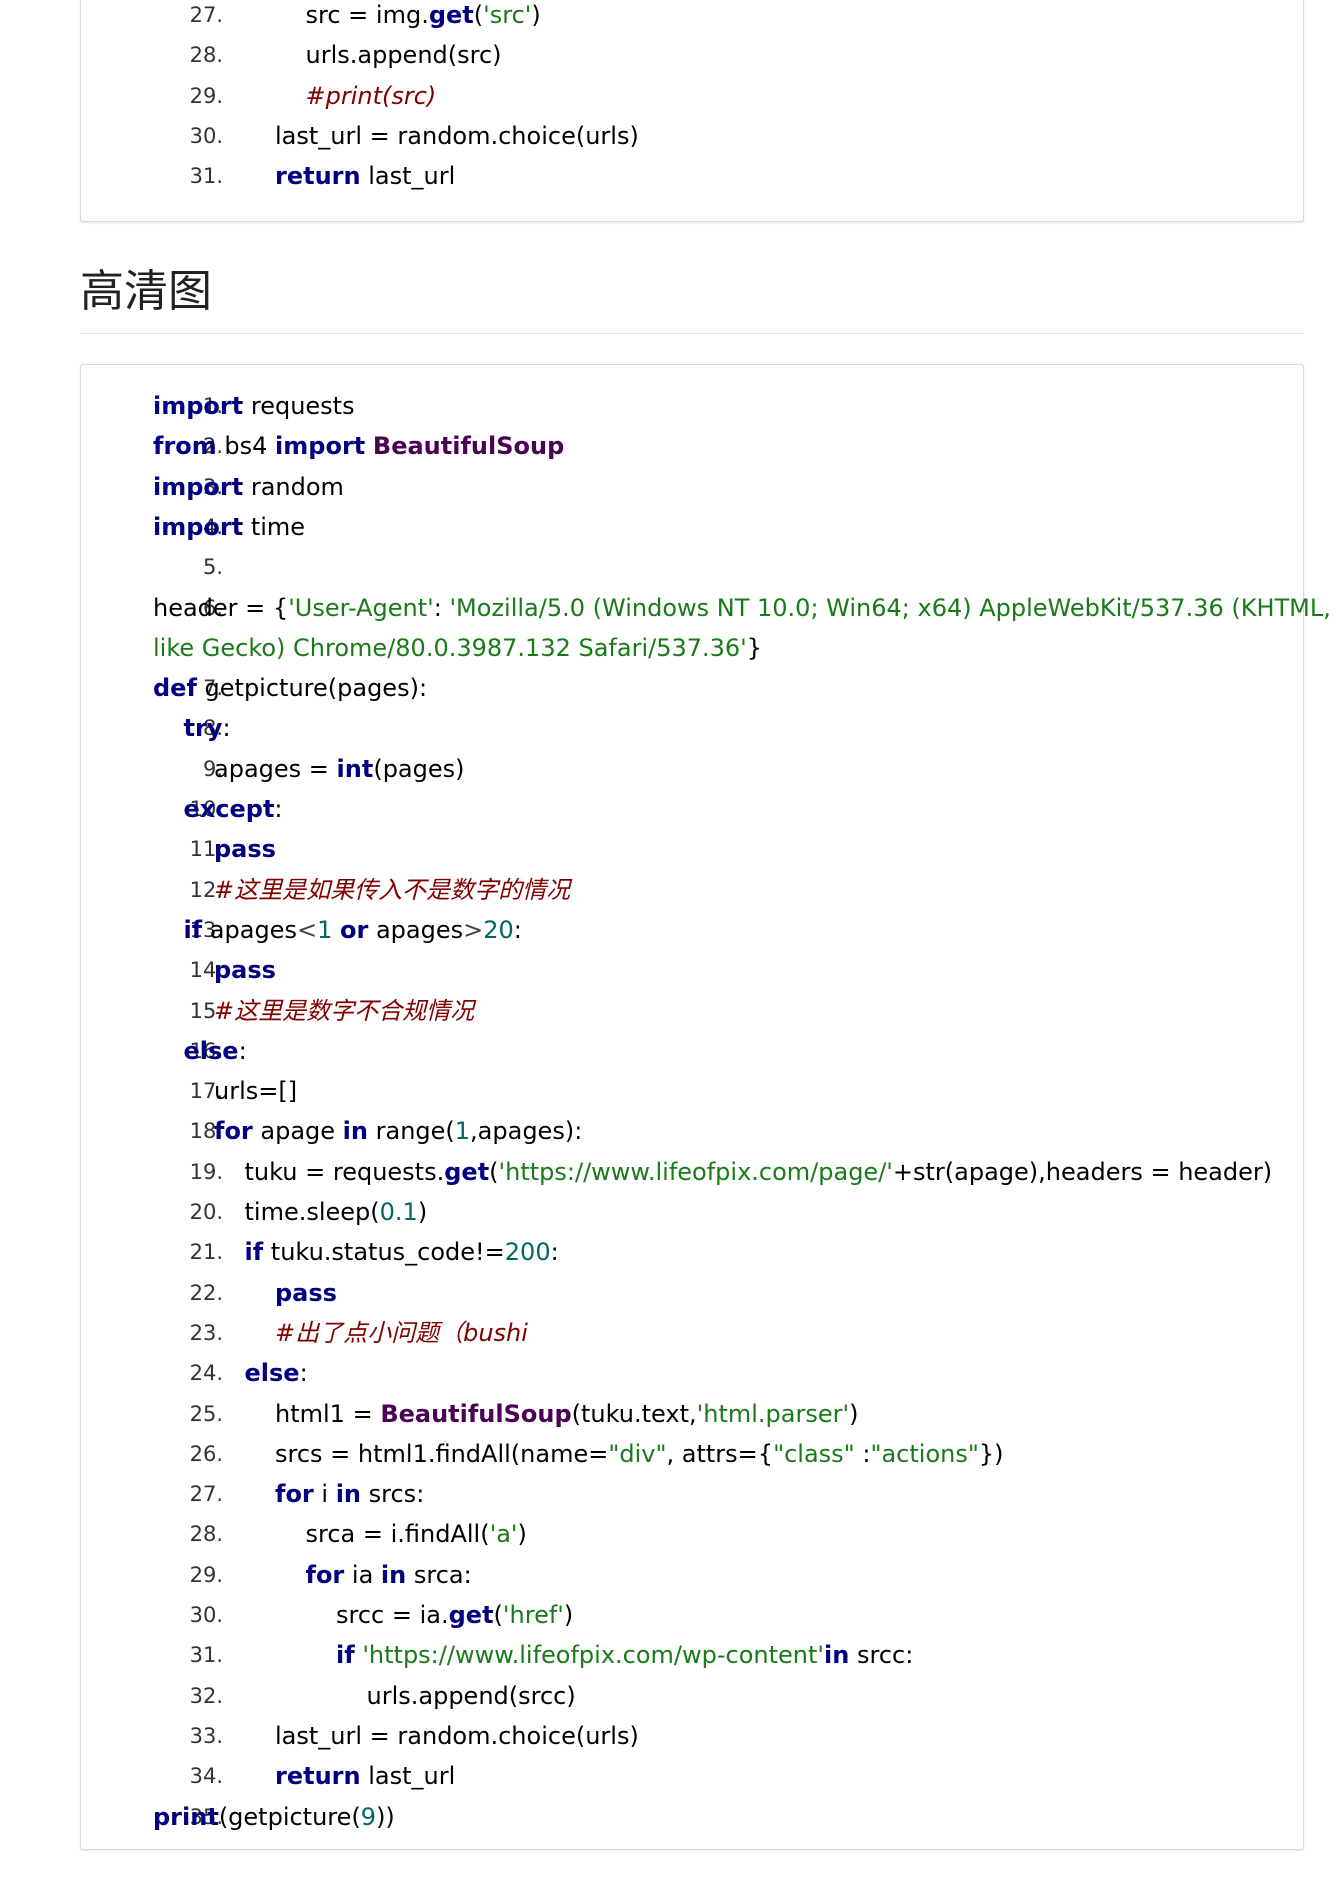 Image resolution: width=1342 pixels, height=1882 pixels. Describe the element at coordinates (393, 1494) in the screenshot. I see `code-token: srcs:` at that location.